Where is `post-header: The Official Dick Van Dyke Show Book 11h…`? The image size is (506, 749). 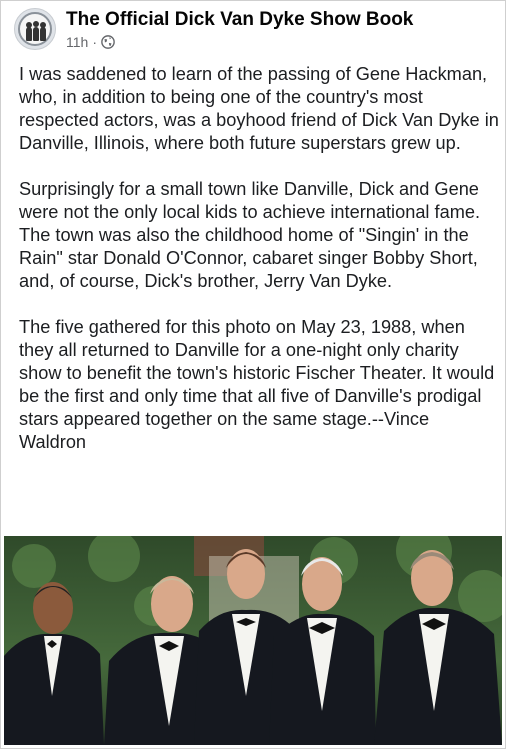 post-header: The Official Dick Van Dyke Show Book 11h… is located at coordinates (213, 29).